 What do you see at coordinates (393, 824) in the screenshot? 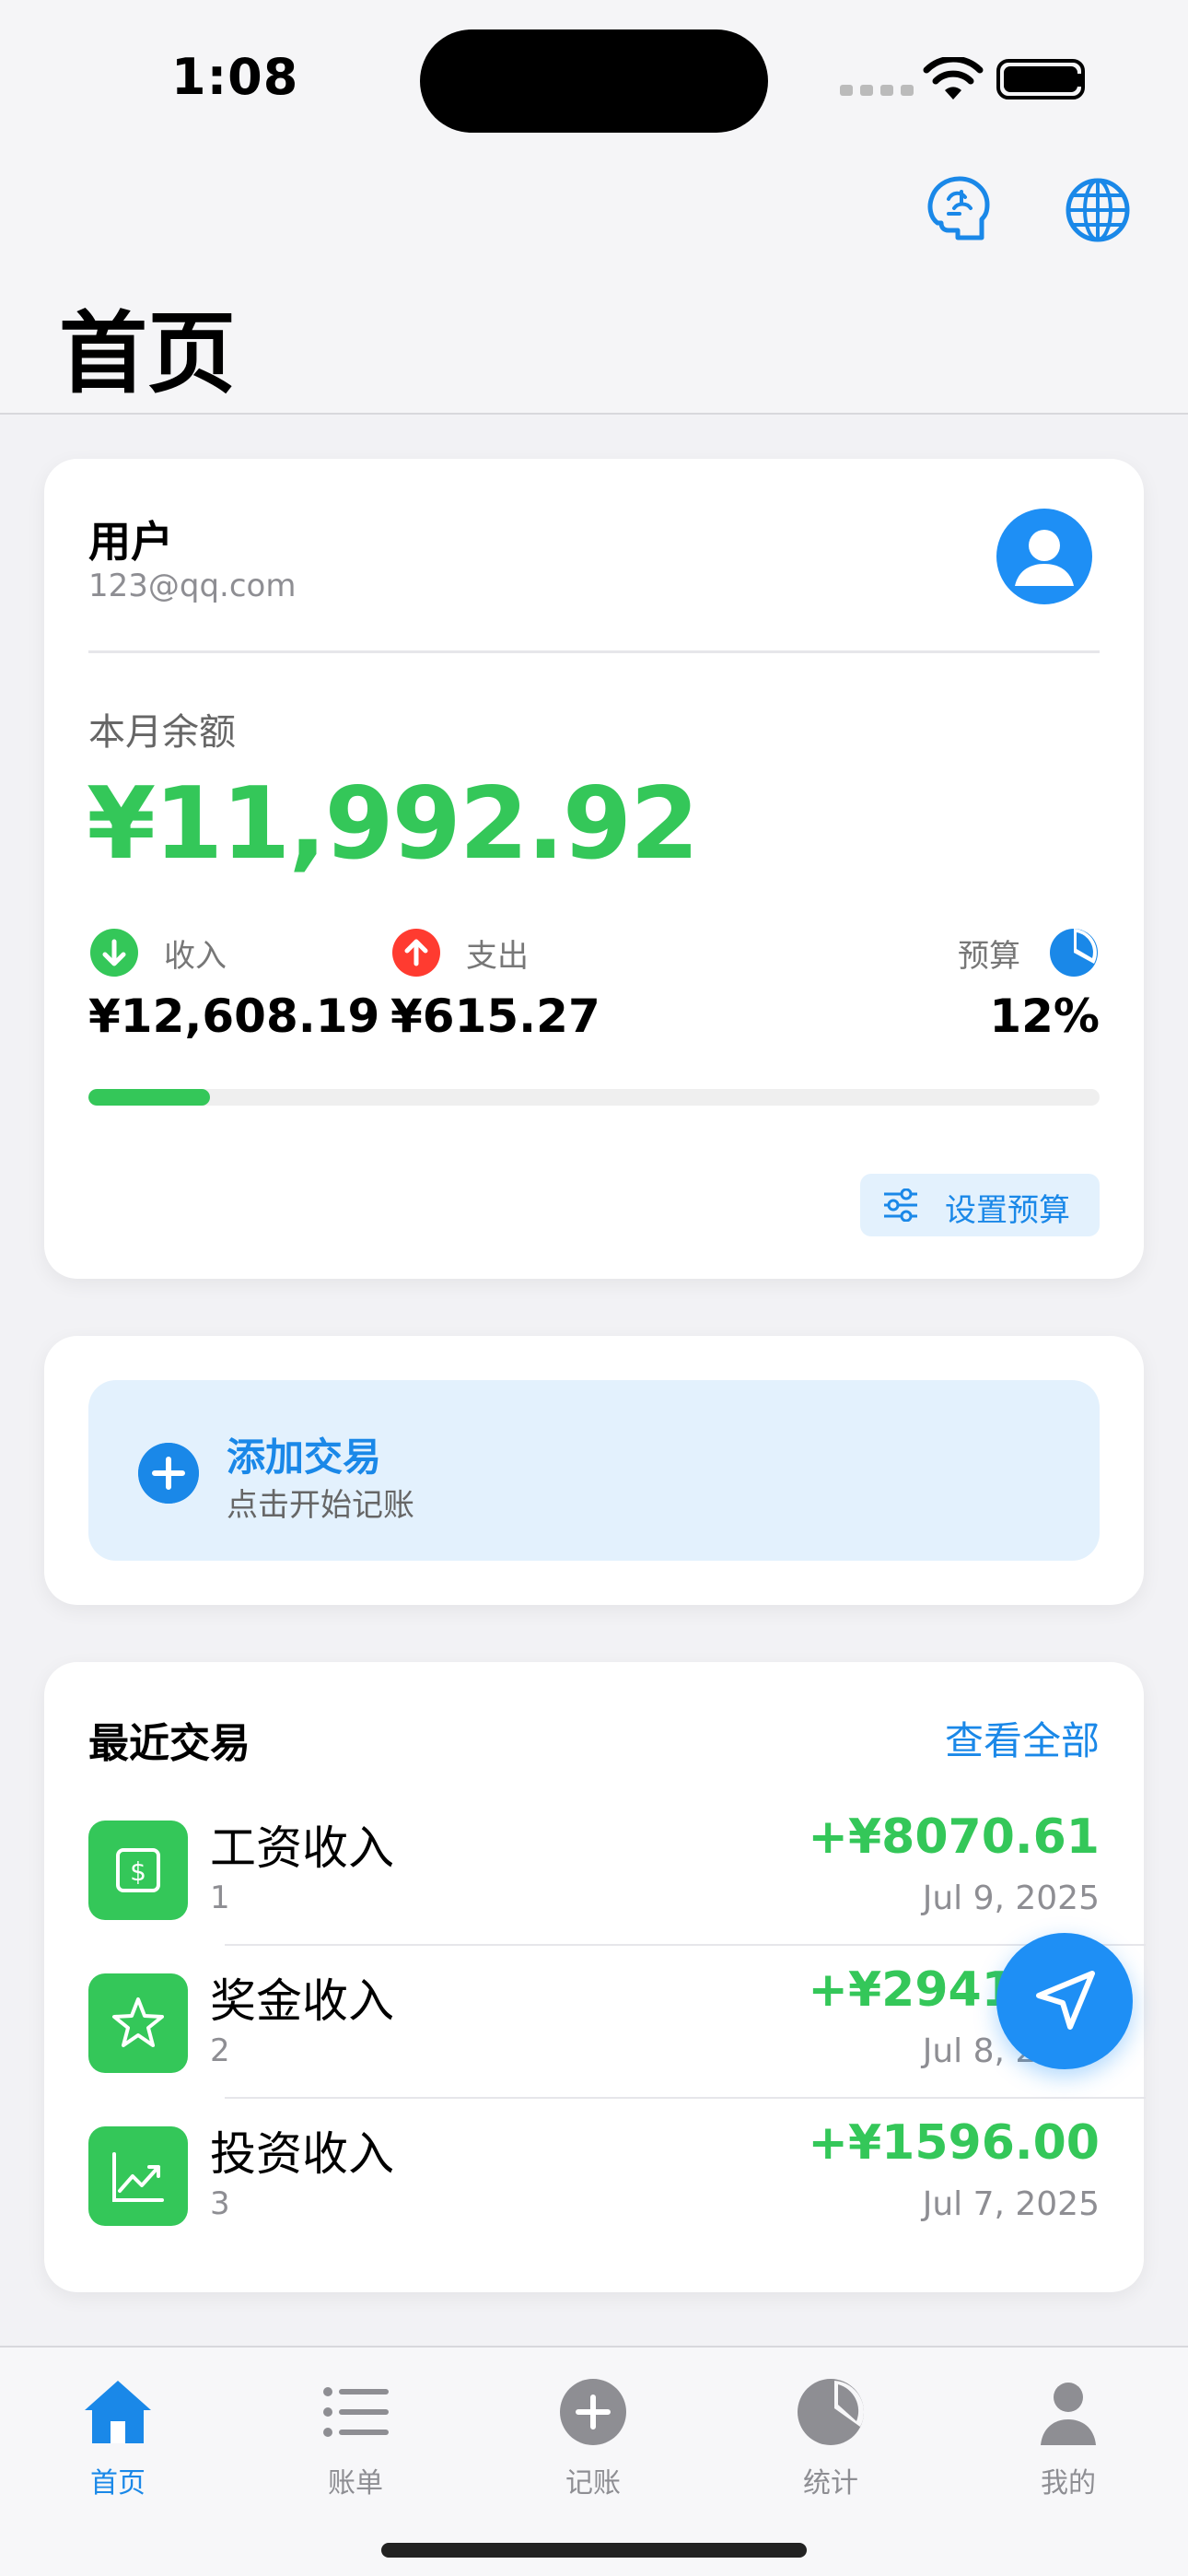
I see `balance-value: ¥11,992.92` at bounding box center [393, 824].